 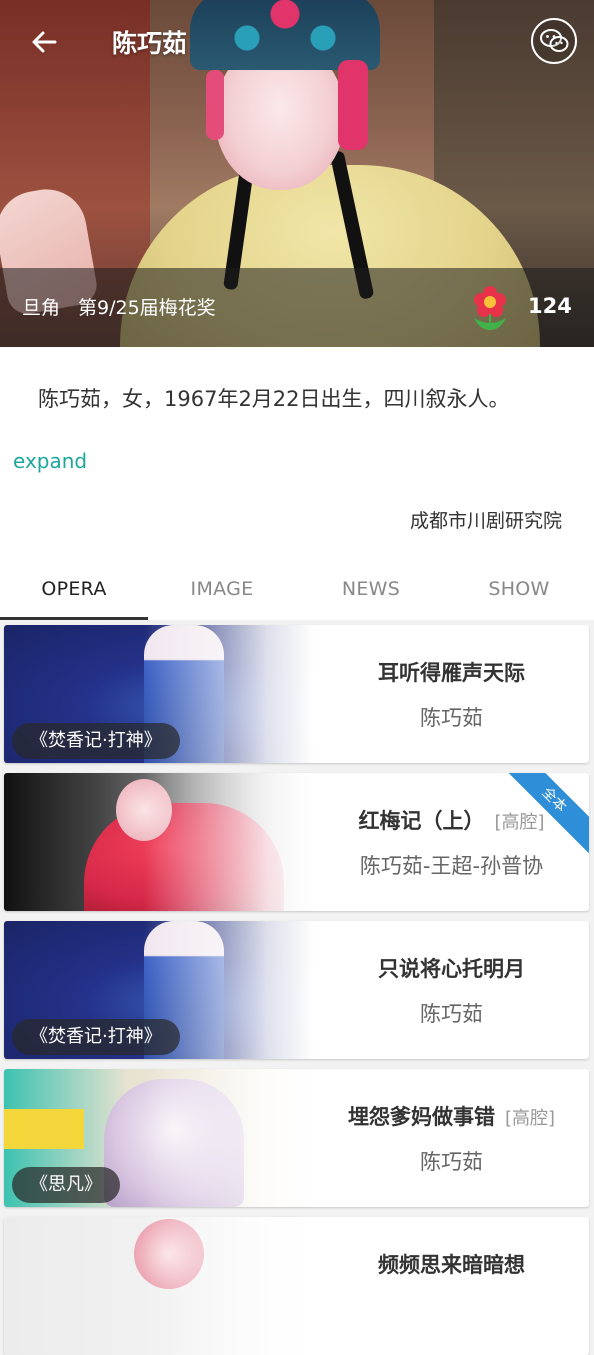 What do you see at coordinates (550, 306) in the screenshot?
I see `flower-count: 124` at bounding box center [550, 306].